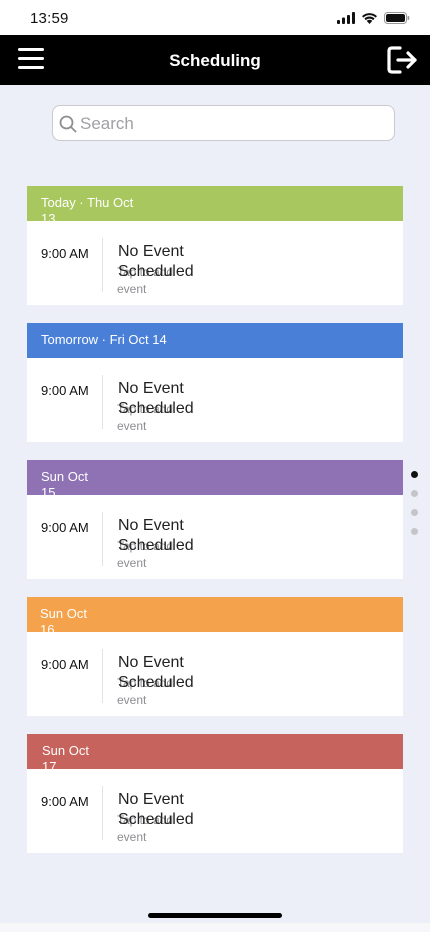 Image resolution: width=430 pixels, height=932 pixels. What do you see at coordinates (87, 208) in the screenshot?
I see `day-header-label: Today · Thu Oct 13` at bounding box center [87, 208].